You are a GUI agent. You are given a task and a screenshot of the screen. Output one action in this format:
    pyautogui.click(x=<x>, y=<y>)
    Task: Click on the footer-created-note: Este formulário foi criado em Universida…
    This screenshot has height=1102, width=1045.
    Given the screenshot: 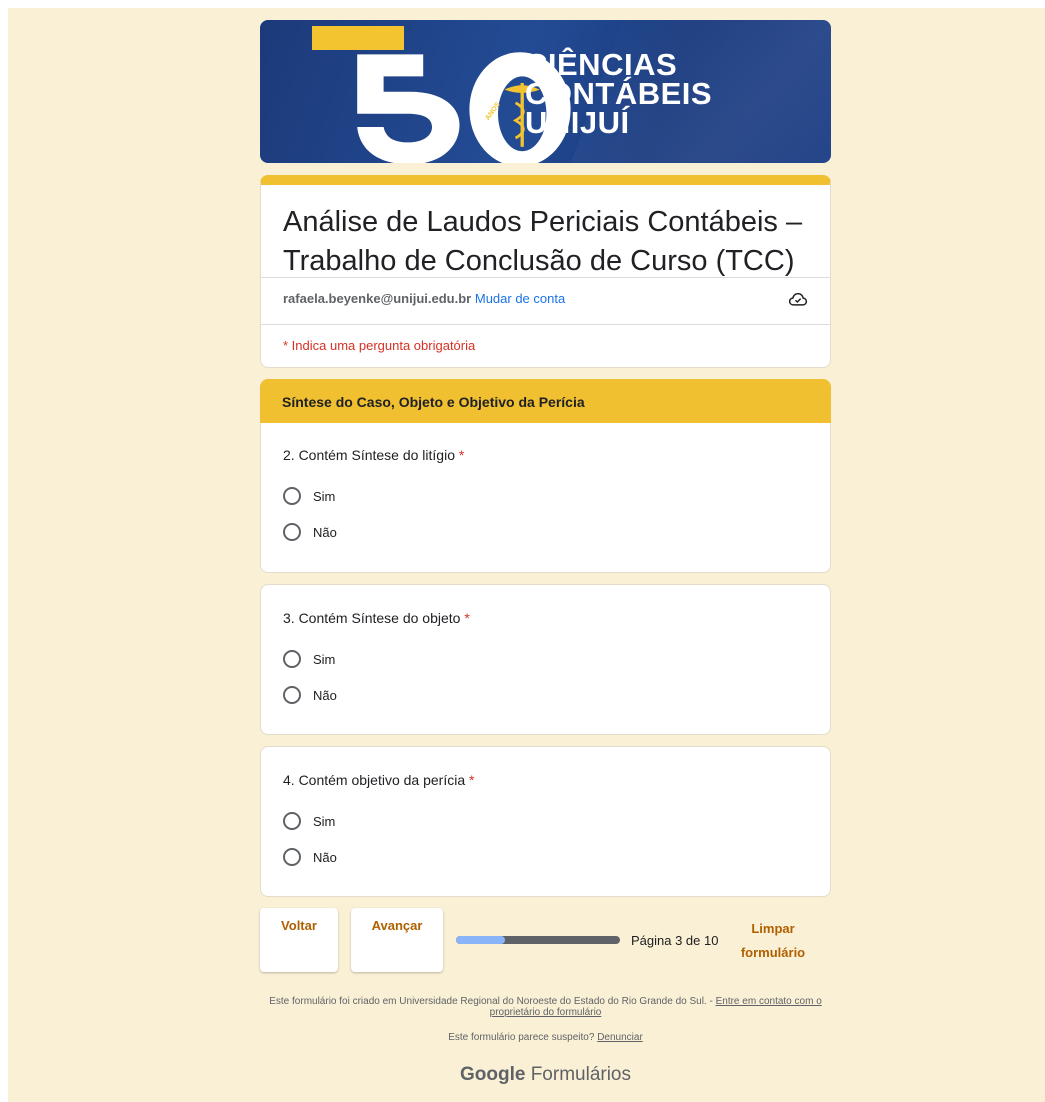 What is the action you would take?
    pyautogui.click(x=545, y=1007)
    